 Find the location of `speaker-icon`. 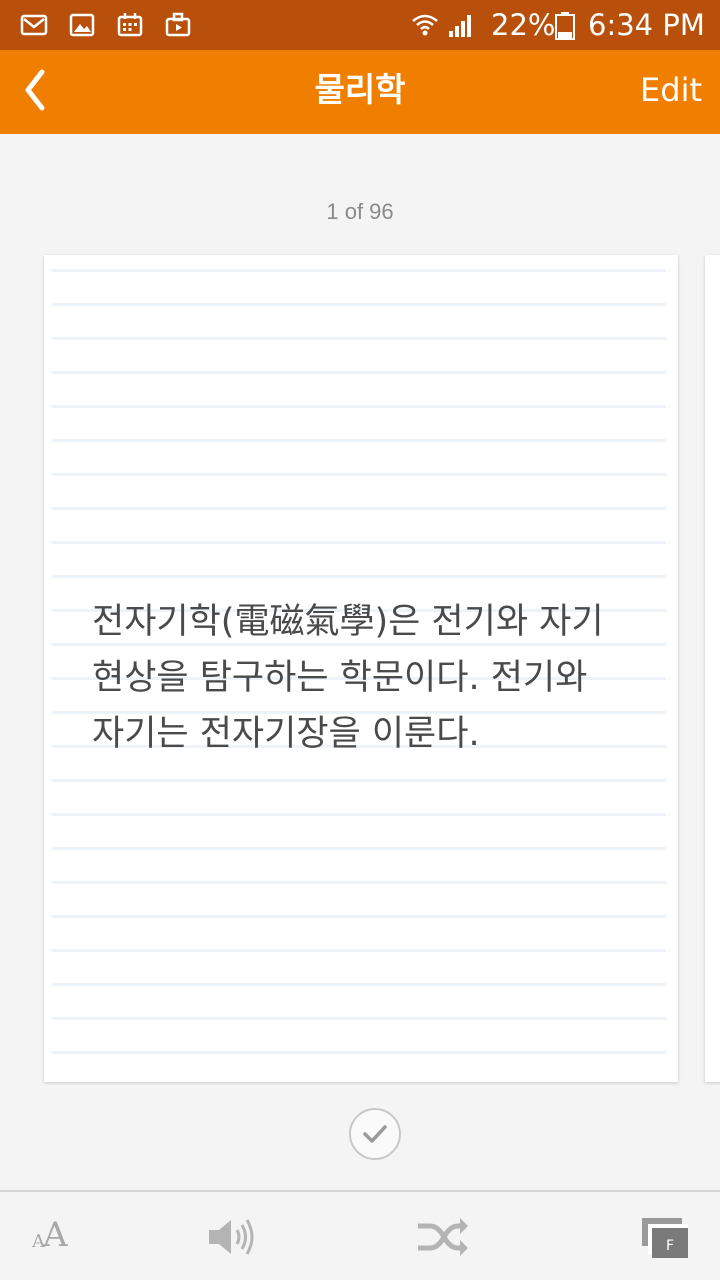

speaker-icon is located at coordinates (231, 1237).